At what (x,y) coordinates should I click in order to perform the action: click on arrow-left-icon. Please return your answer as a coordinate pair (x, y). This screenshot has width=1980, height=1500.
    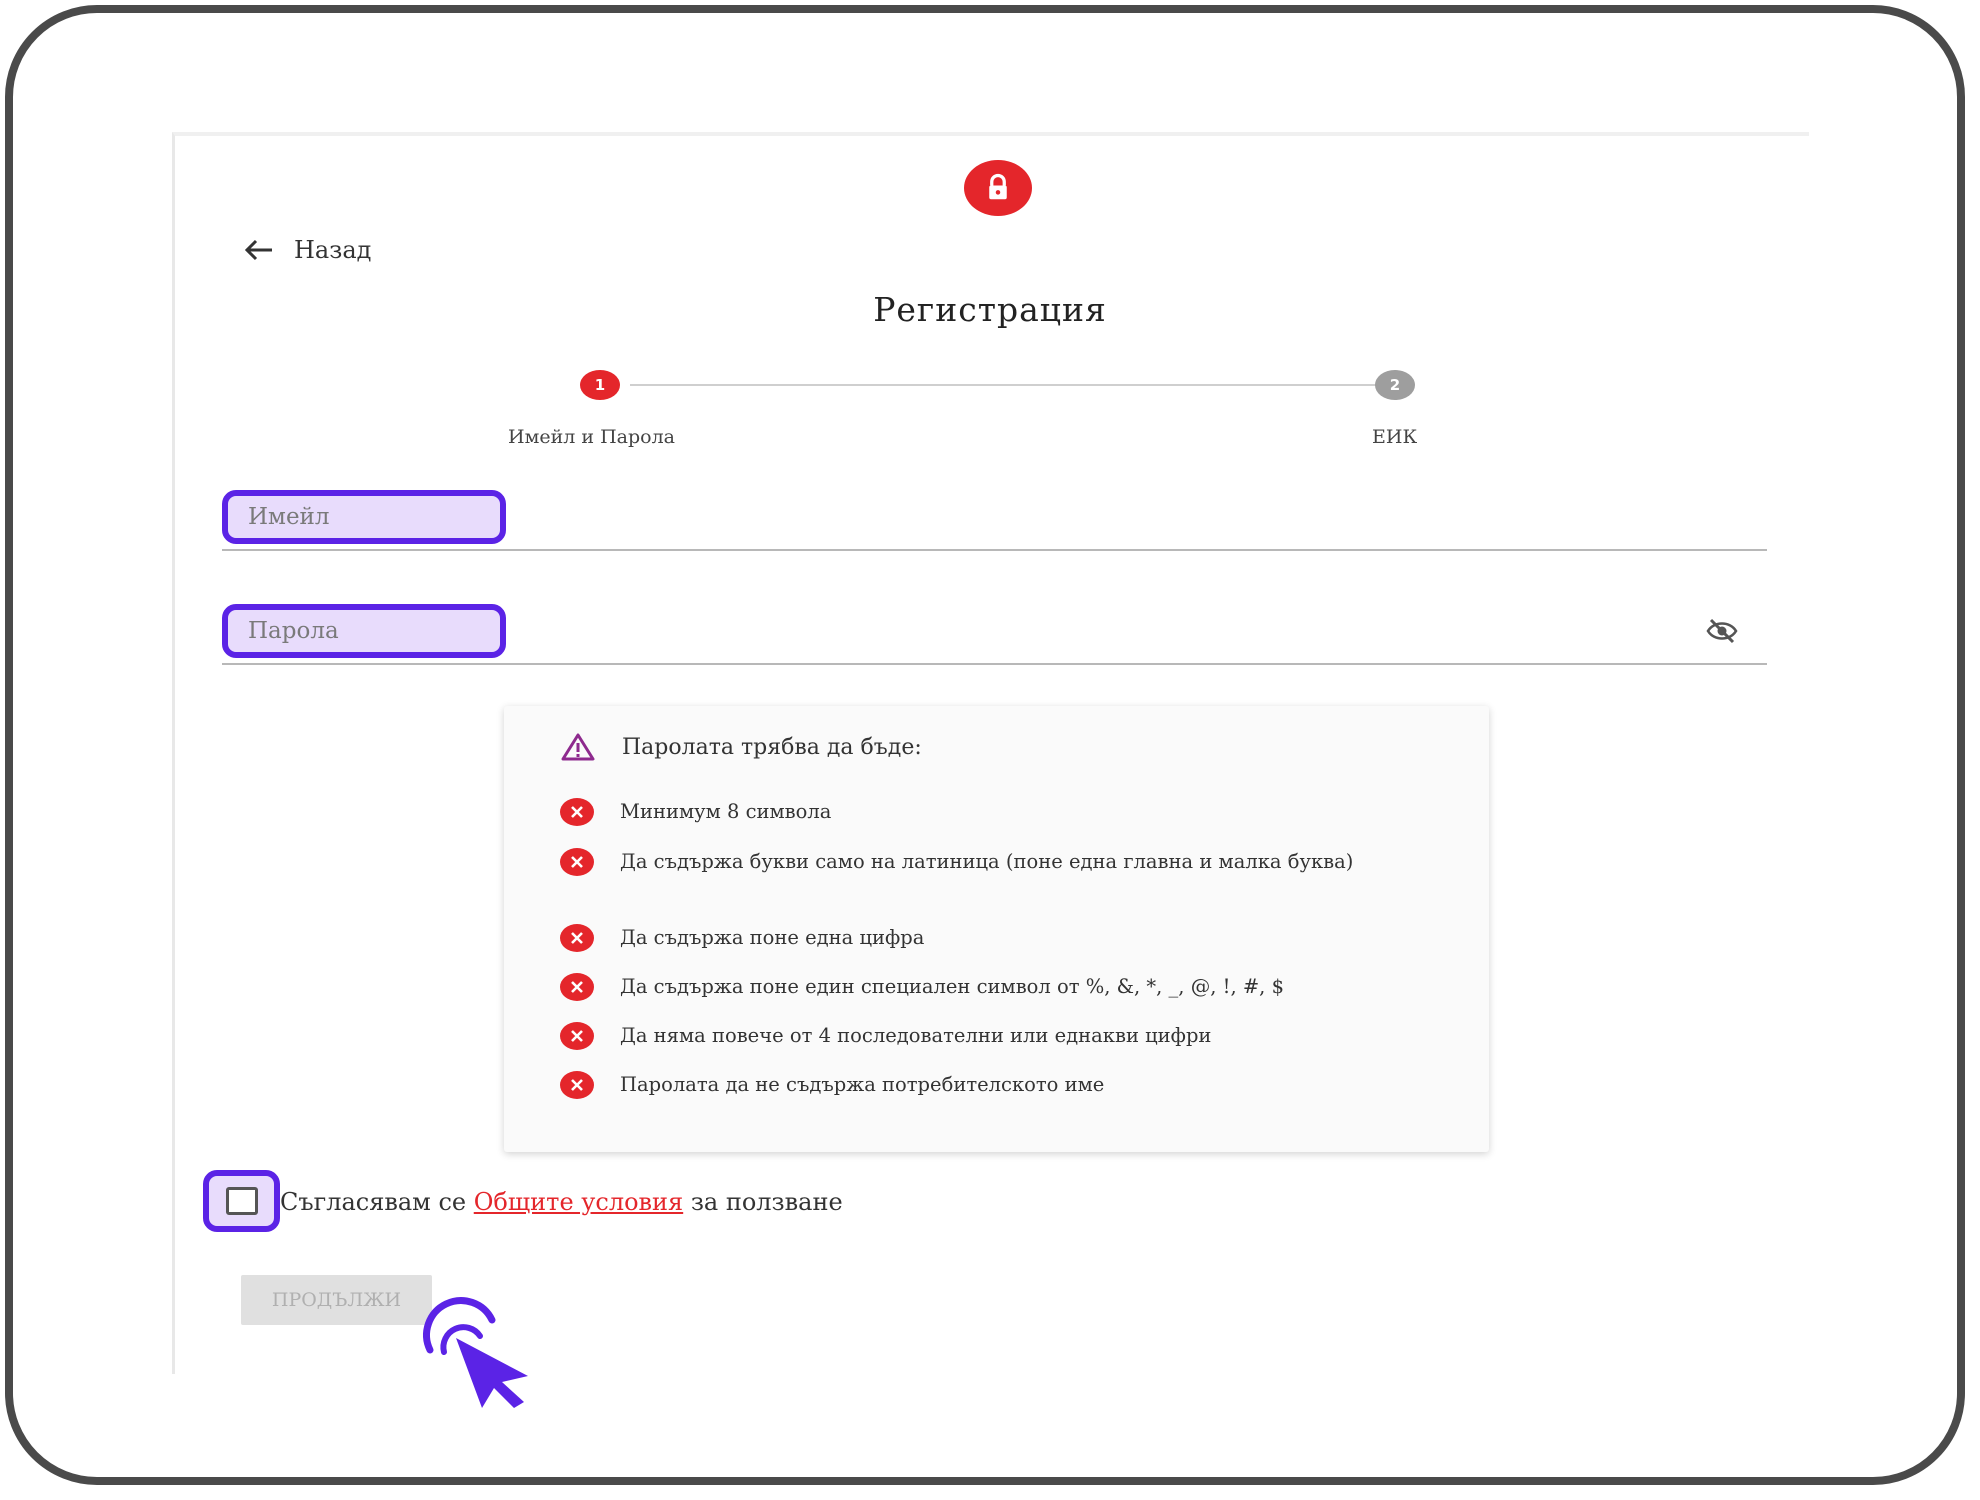
    Looking at the image, I should click on (258, 250).